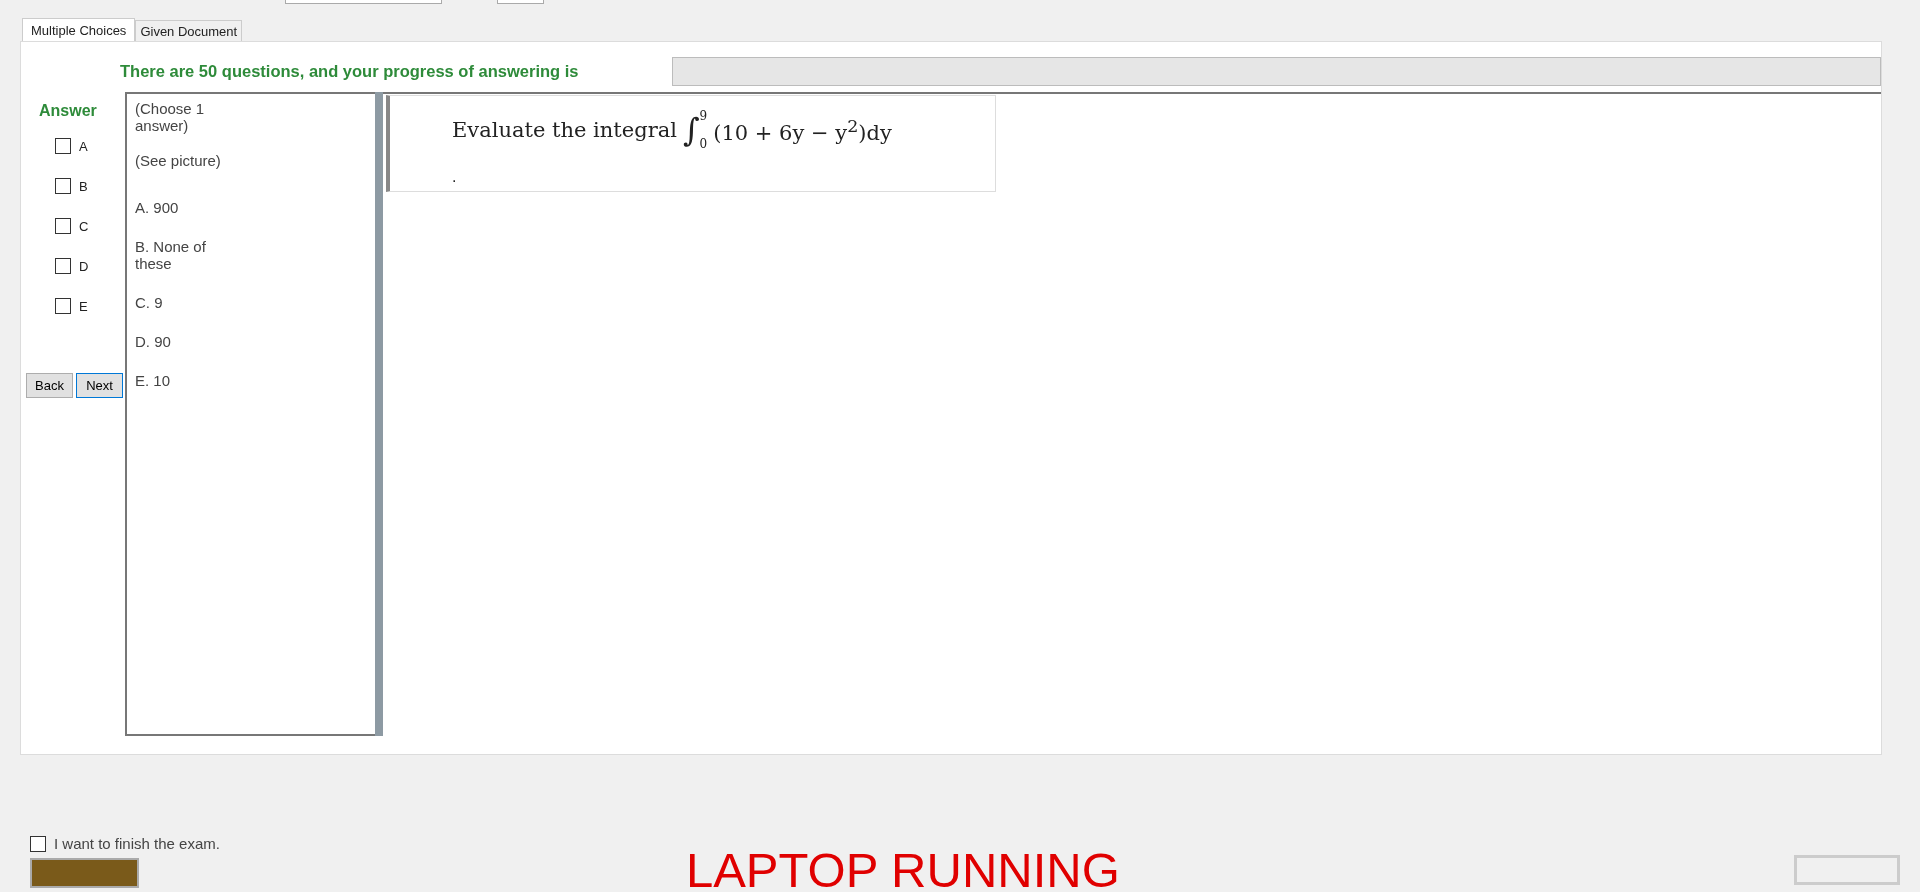  What do you see at coordinates (49, 385) in the screenshot?
I see `nav-button: Back` at bounding box center [49, 385].